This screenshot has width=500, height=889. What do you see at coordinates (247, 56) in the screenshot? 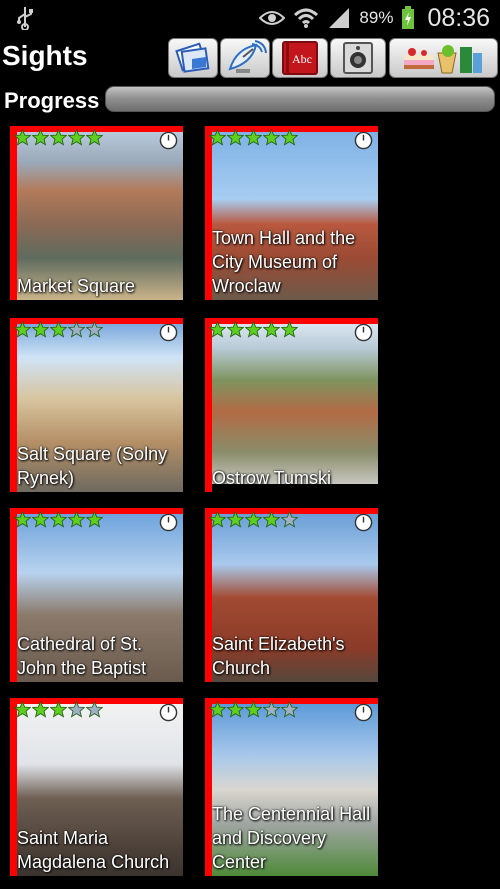
I see `satellite-dish-icon` at bounding box center [247, 56].